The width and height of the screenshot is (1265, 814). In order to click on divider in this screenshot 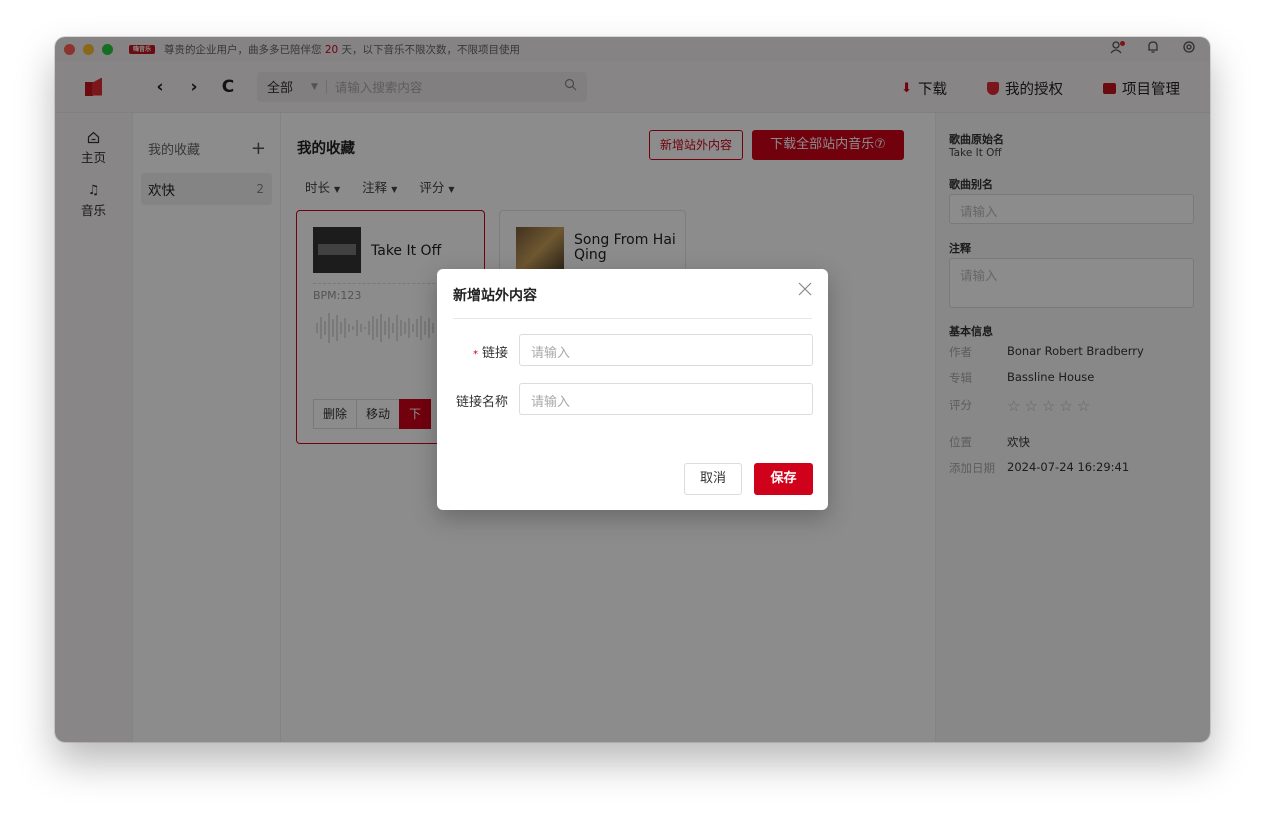, I will do `click(632, 318)`.